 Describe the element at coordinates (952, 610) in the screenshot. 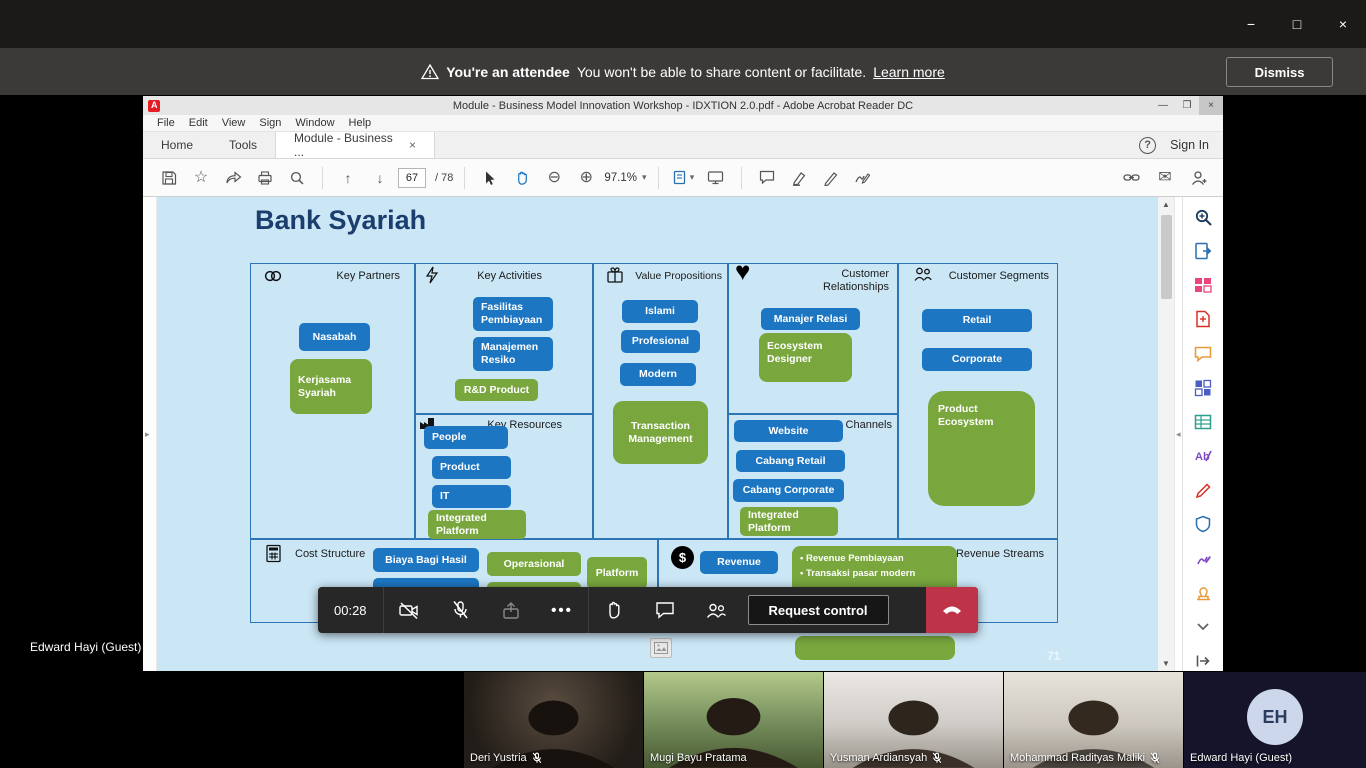

I see `hang-up-button` at that location.